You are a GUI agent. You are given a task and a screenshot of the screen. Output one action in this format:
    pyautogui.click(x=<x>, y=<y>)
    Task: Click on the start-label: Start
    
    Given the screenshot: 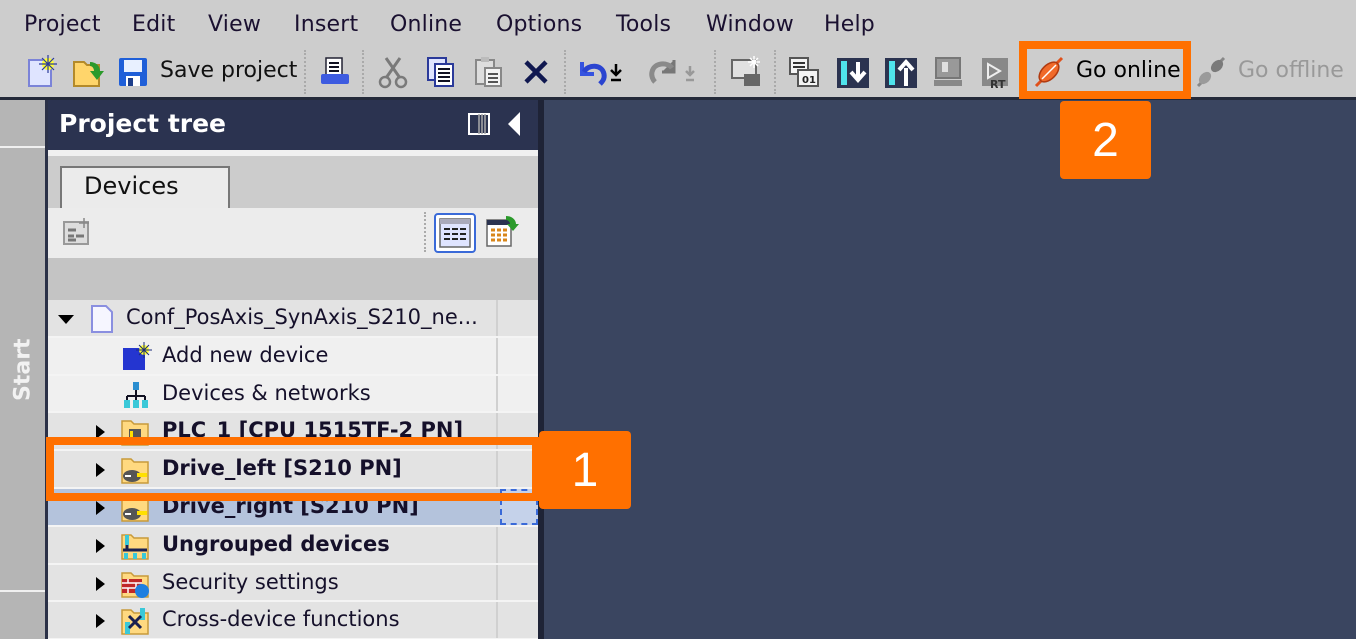 What is the action you would take?
    pyautogui.click(x=23, y=370)
    